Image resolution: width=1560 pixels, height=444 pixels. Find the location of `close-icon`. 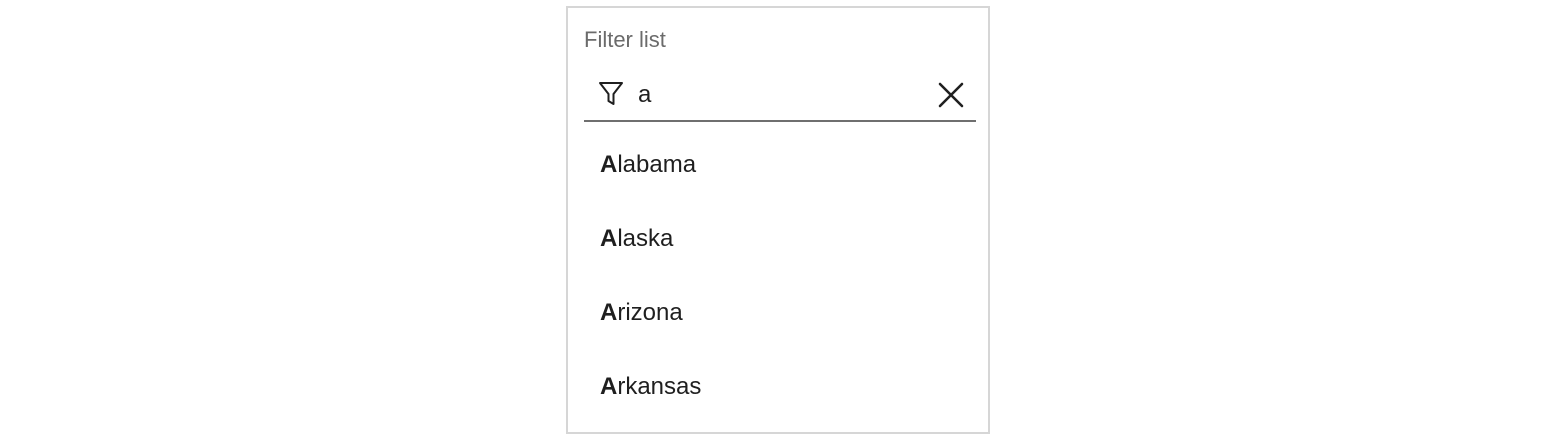

close-icon is located at coordinates (951, 98).